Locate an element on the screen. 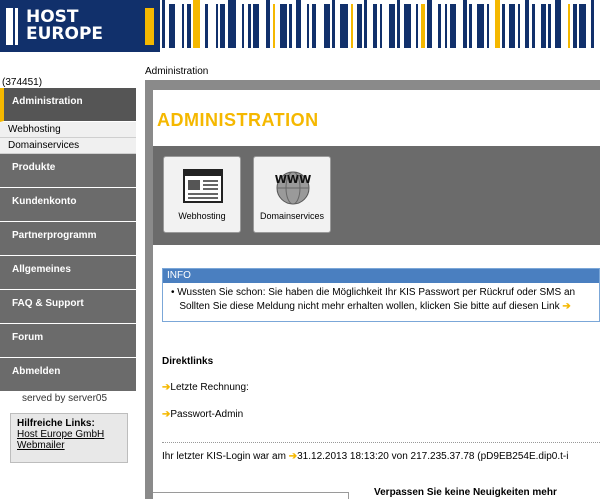 The height and width of the screenshot is (499, 600). link-host-europe-gmbh: Host Europe GmbH is located at coordinates (69, 434).